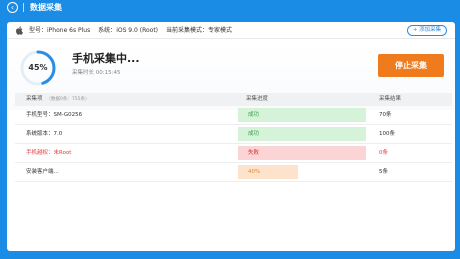  I want to click on header-progress: 采集进度, so click(257, 99).